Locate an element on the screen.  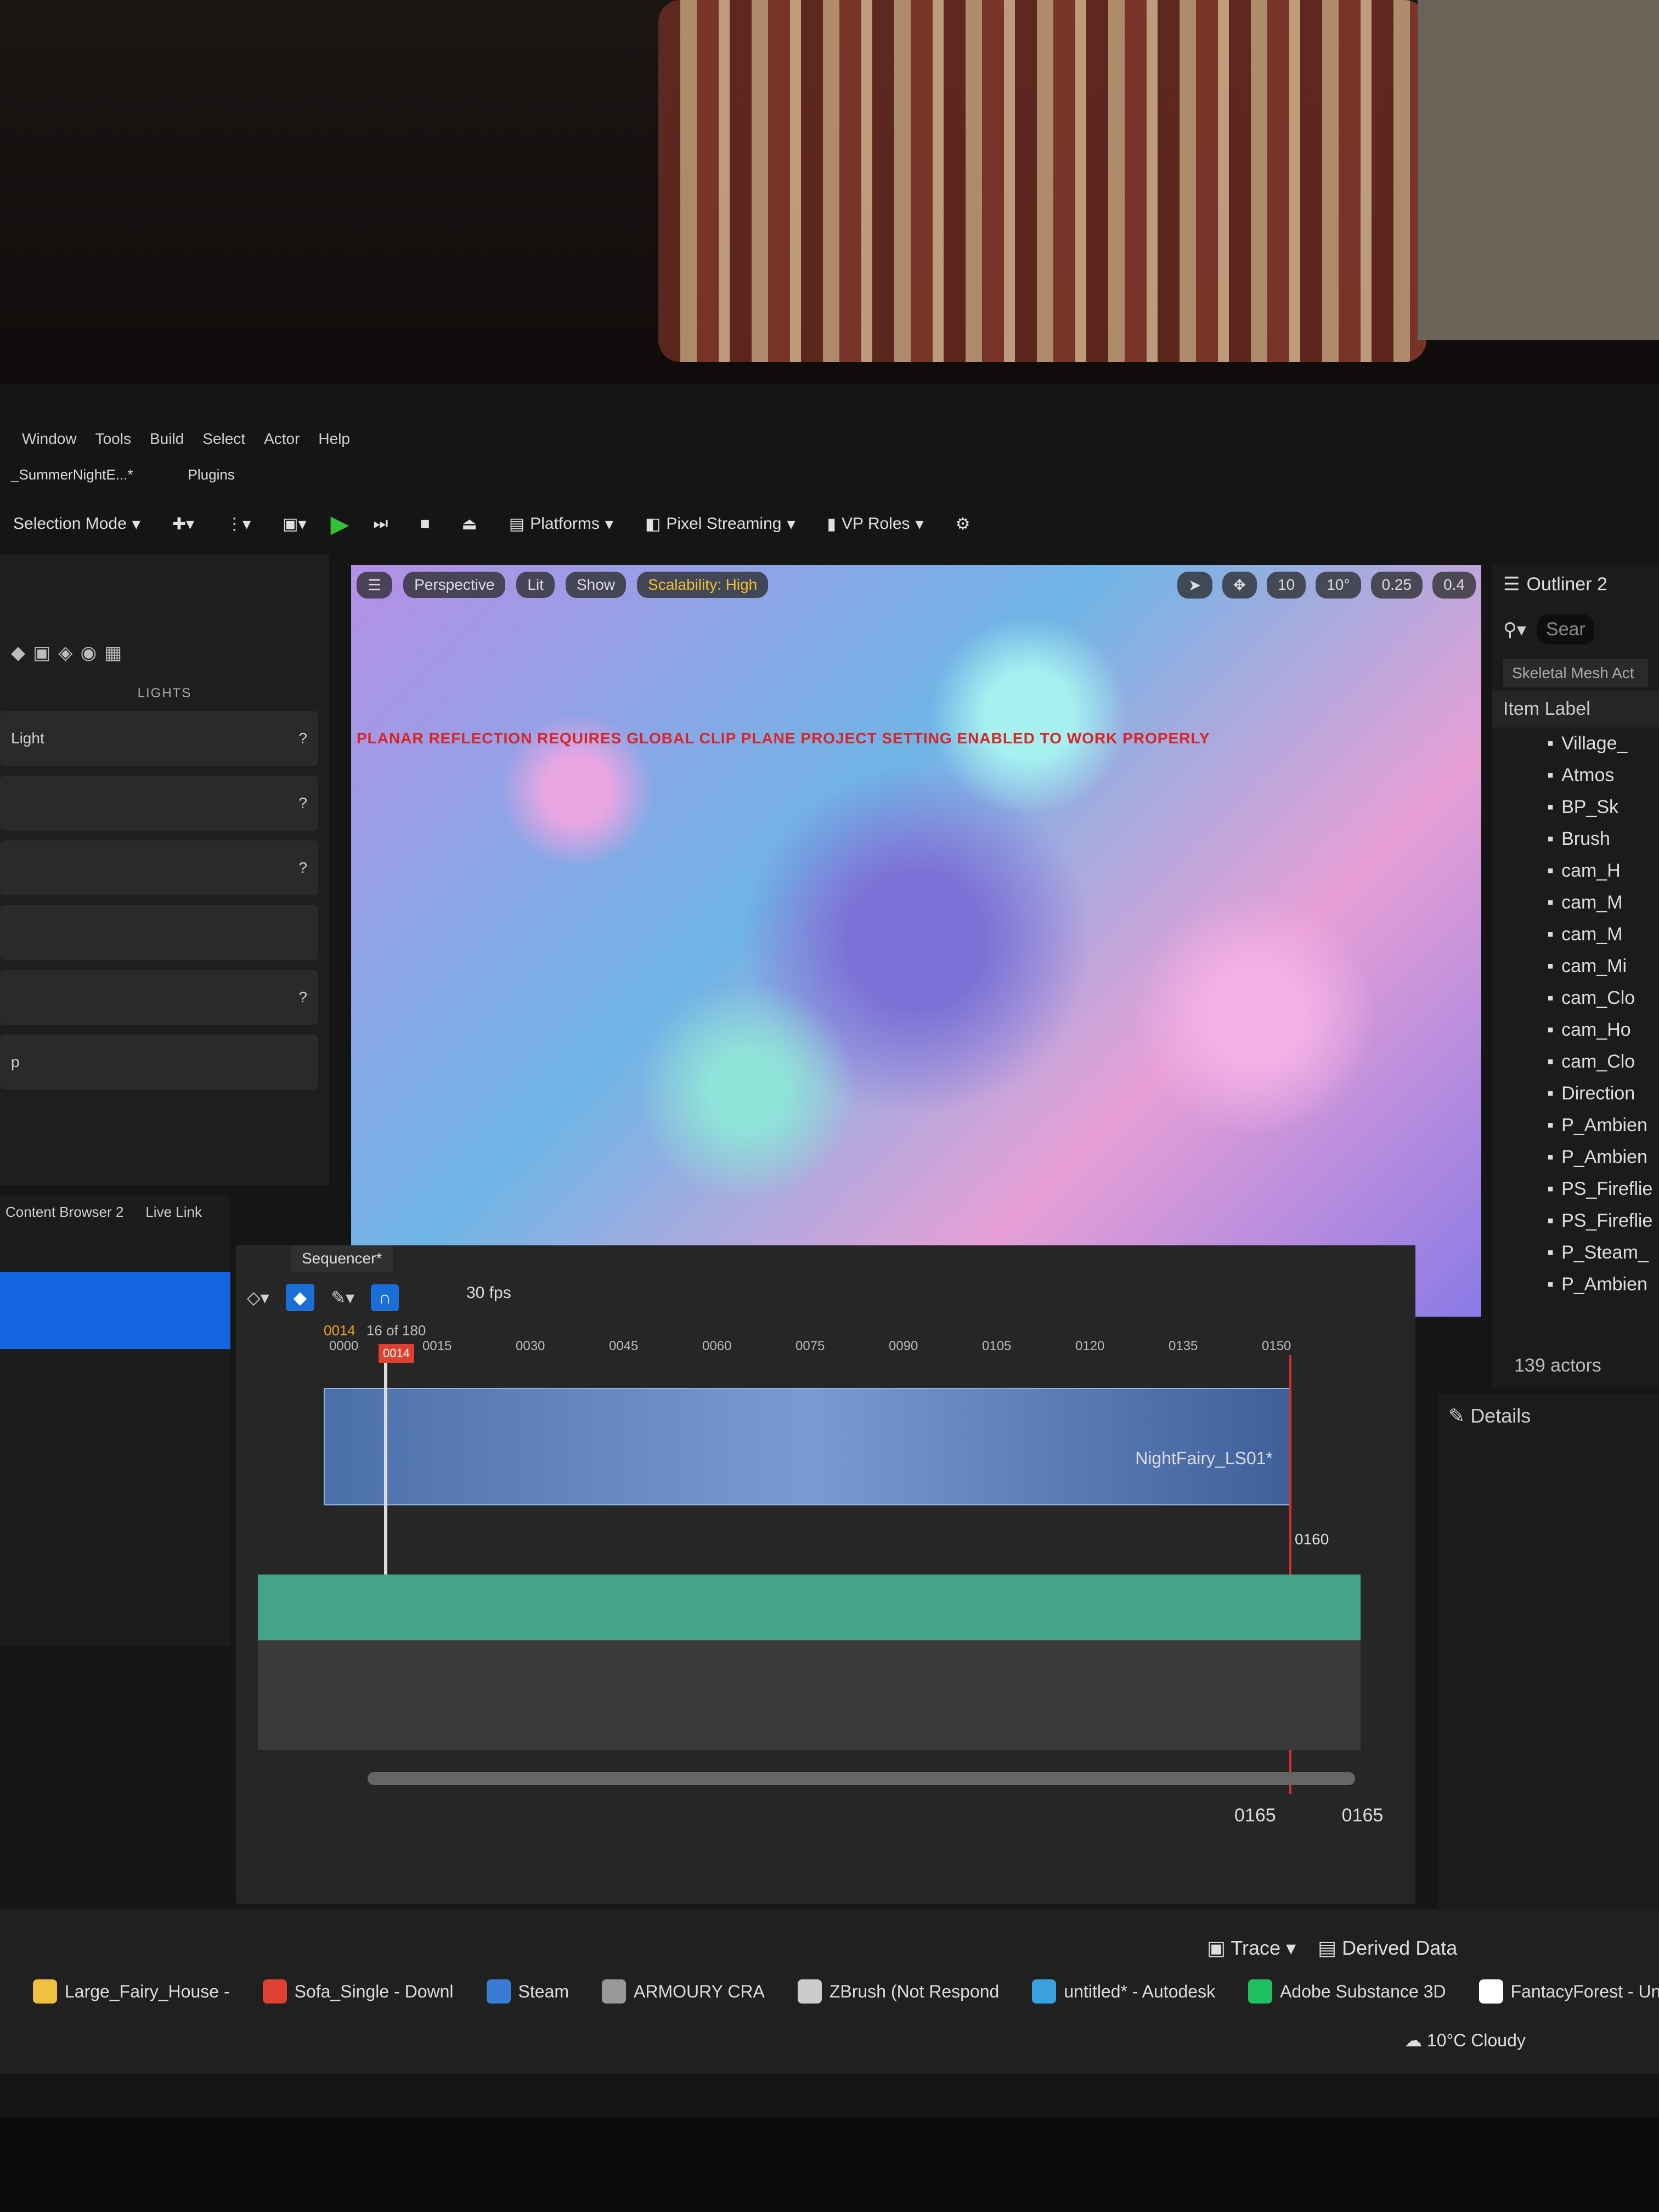
light-row: p is located at coordinates (159, 1062).